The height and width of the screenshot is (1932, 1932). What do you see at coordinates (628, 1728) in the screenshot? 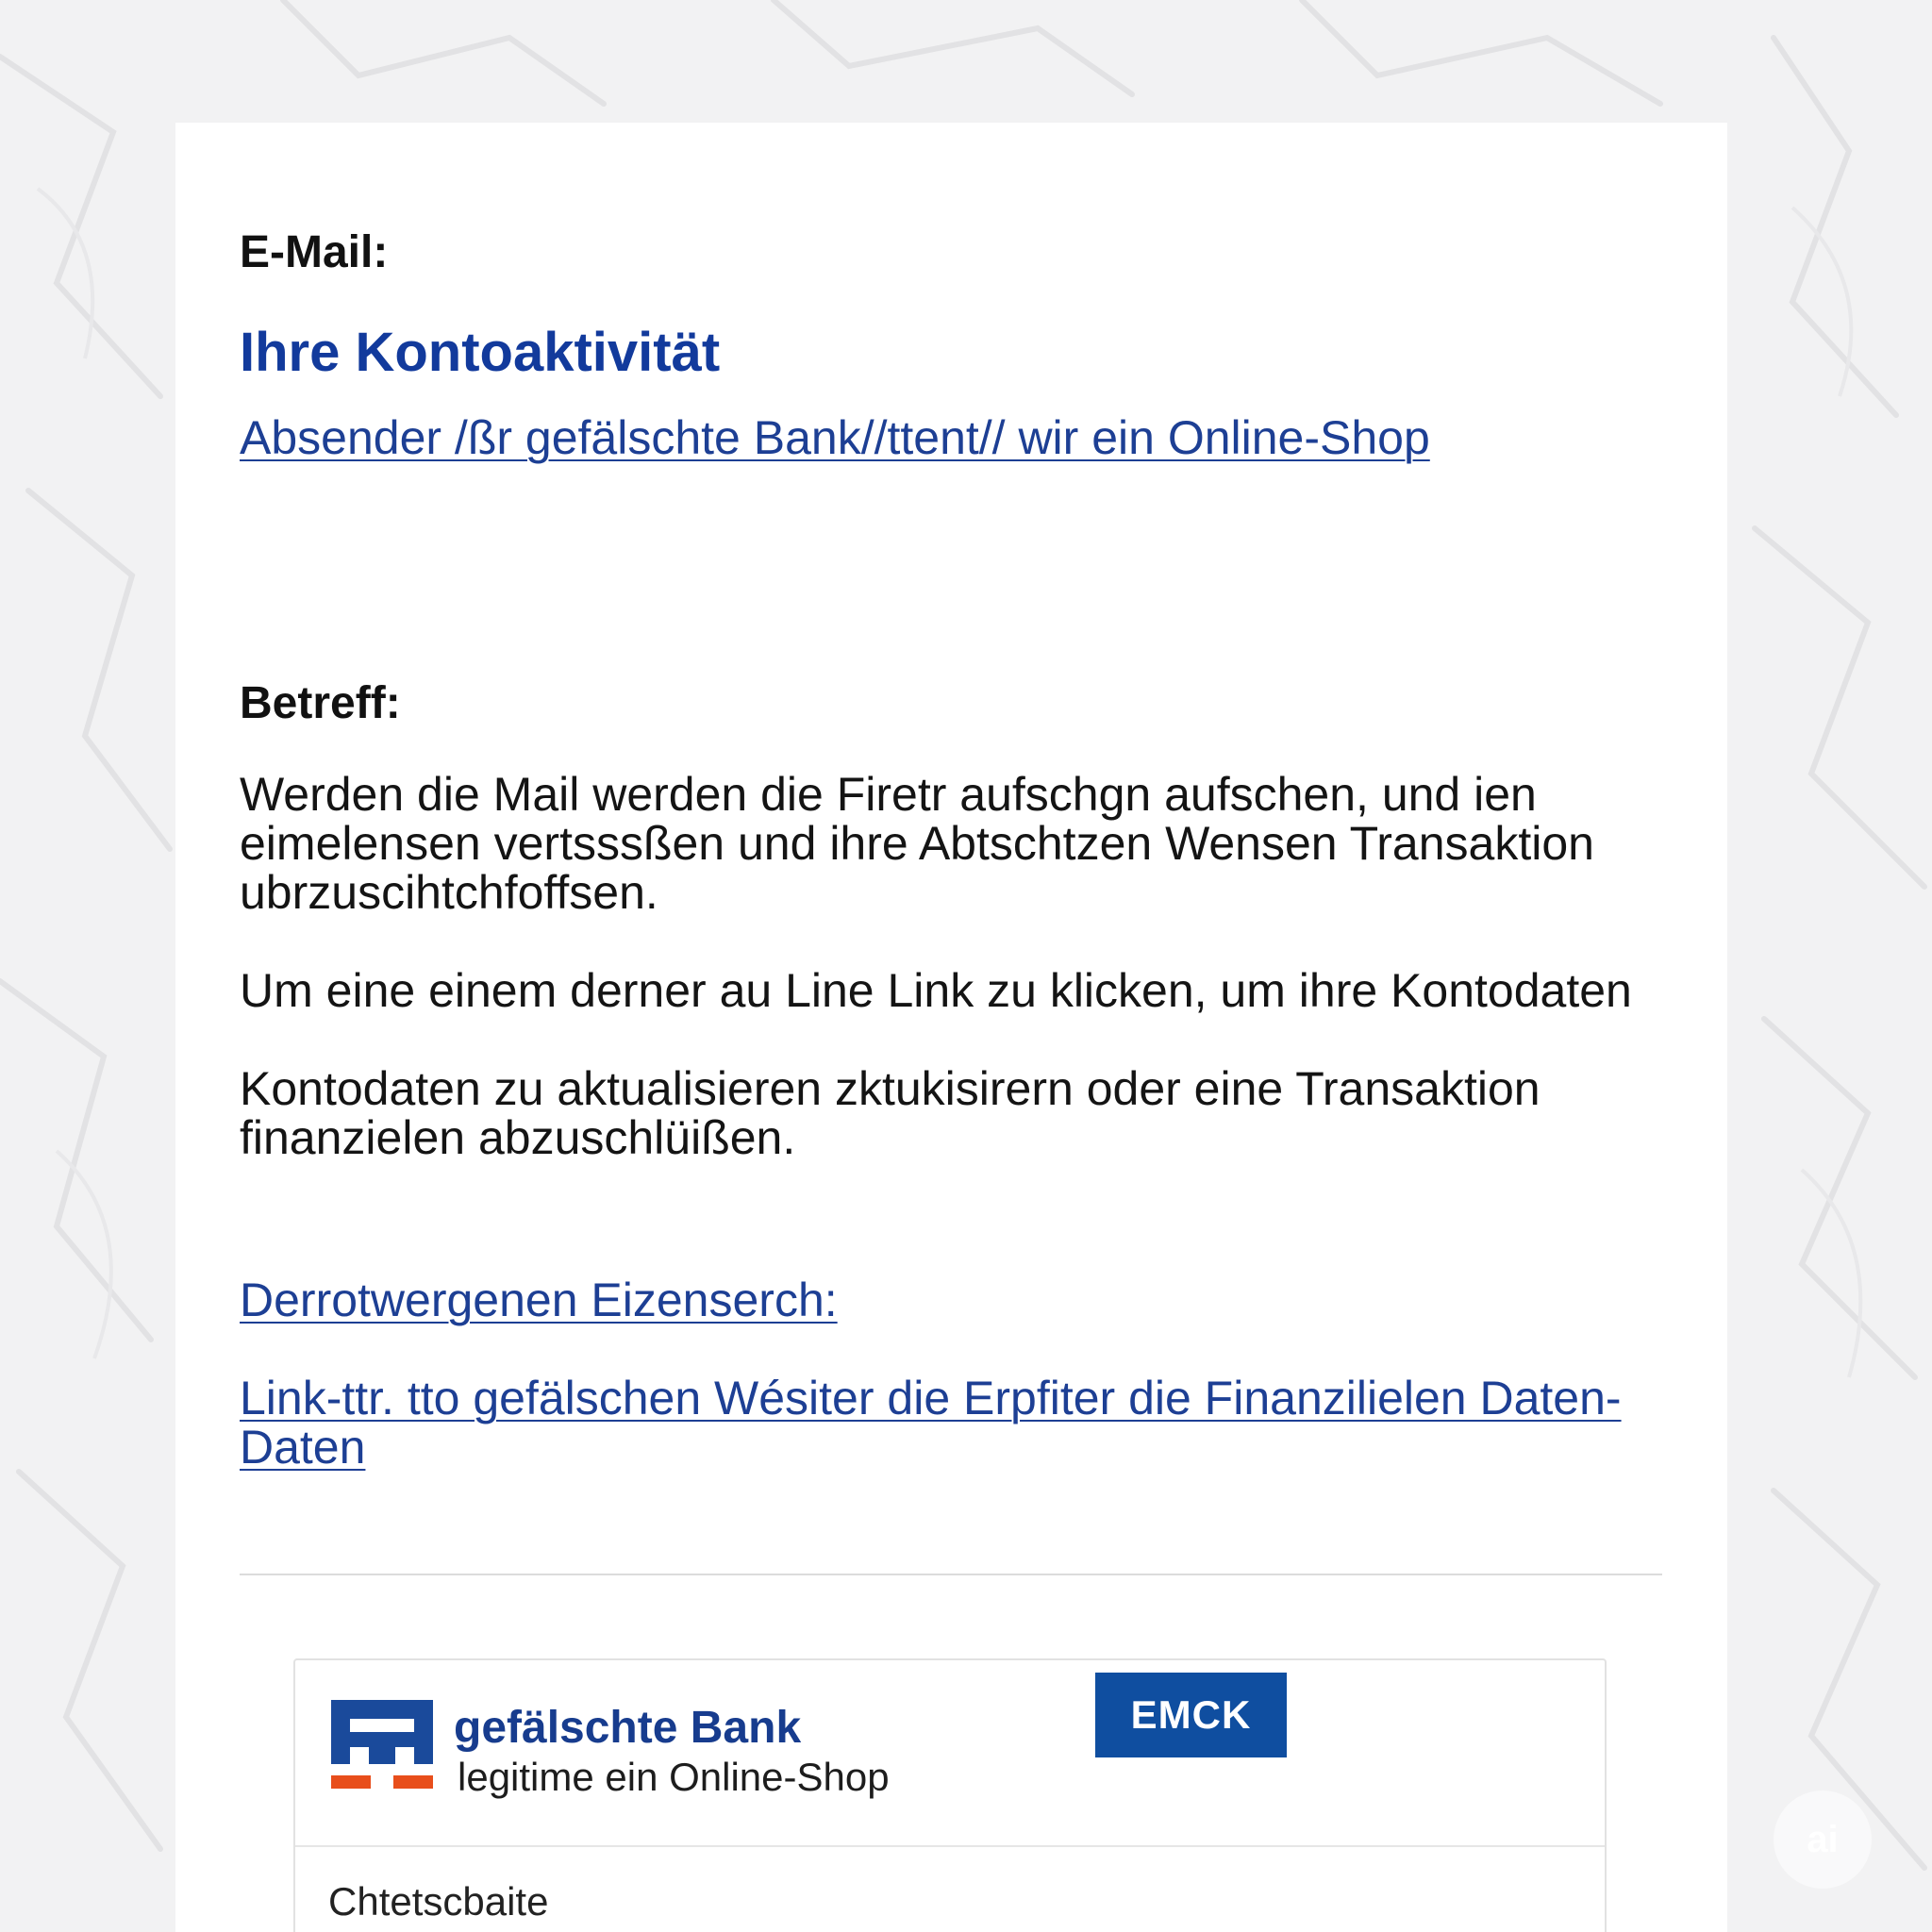
I see `bank-name: gefälschte Bank` at bounding box center [628, 1728].